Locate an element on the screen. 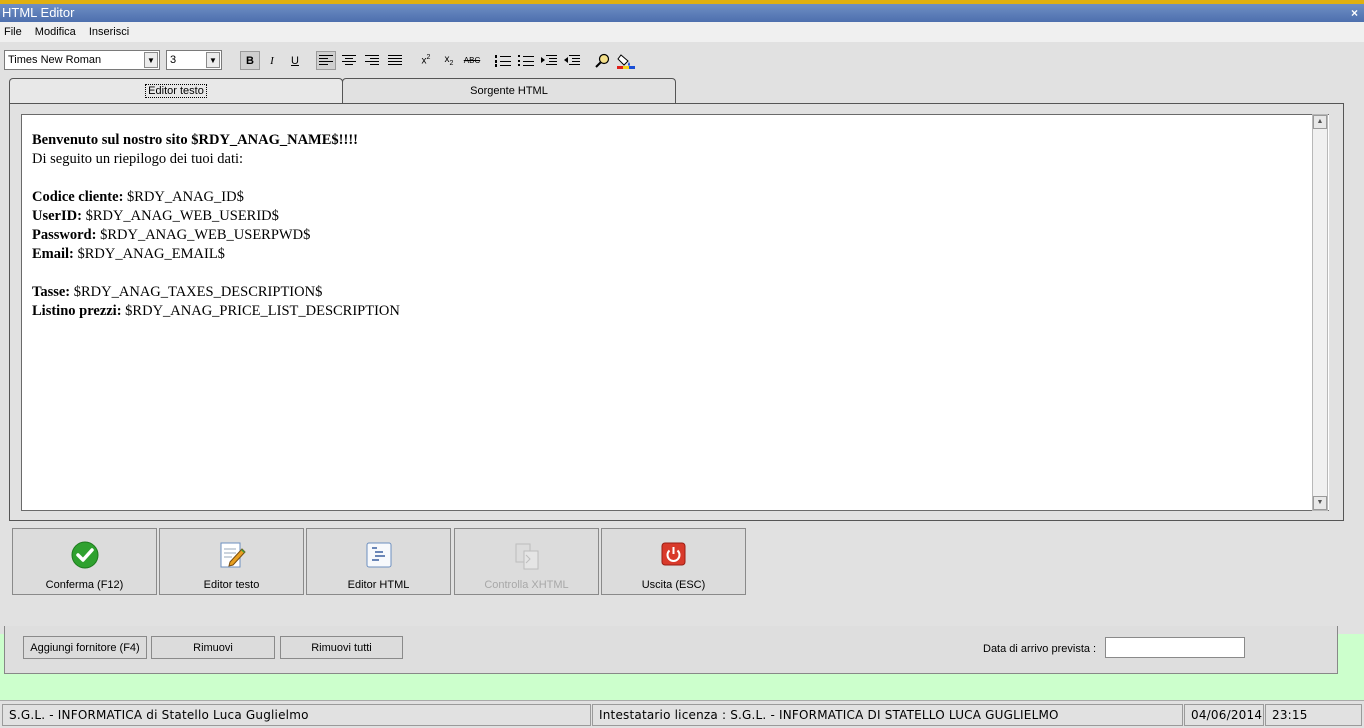 This screenshot has height=728, width=1364. bold-button: B is located at coordinates (250, 60).